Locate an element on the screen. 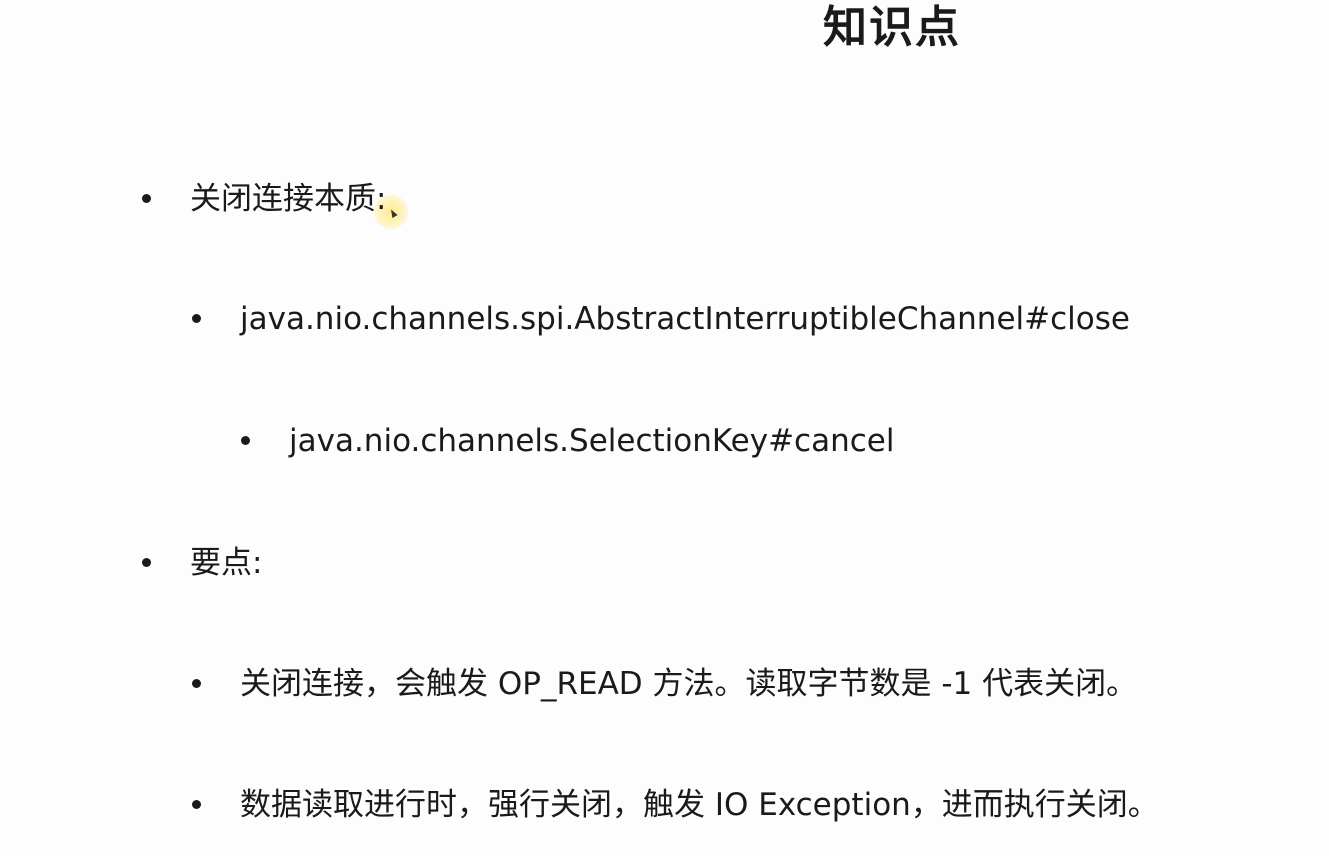 This screenshot has height=856, width=1329. slide-title: 知识点 is located at coordinates (892, 27).